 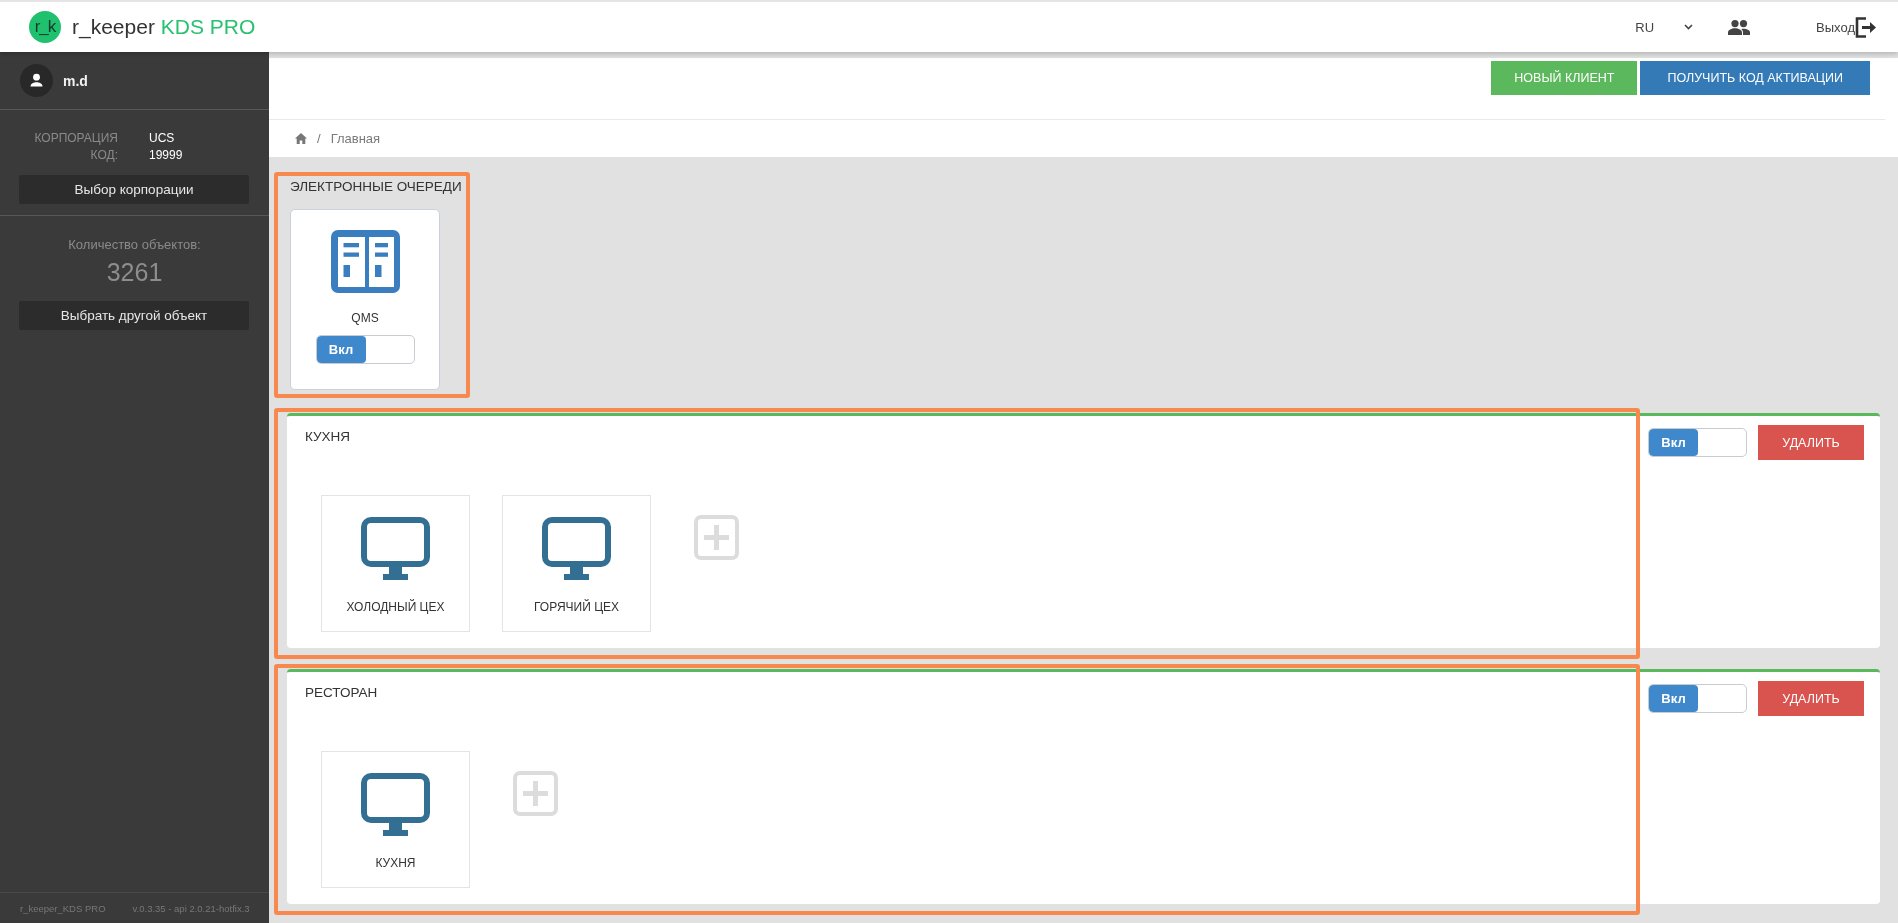 What do you see at coordinates (164, 27) in the screenshot?
I see `app-title: r_keeper KDS PRO` at bounding box center [164, 27].